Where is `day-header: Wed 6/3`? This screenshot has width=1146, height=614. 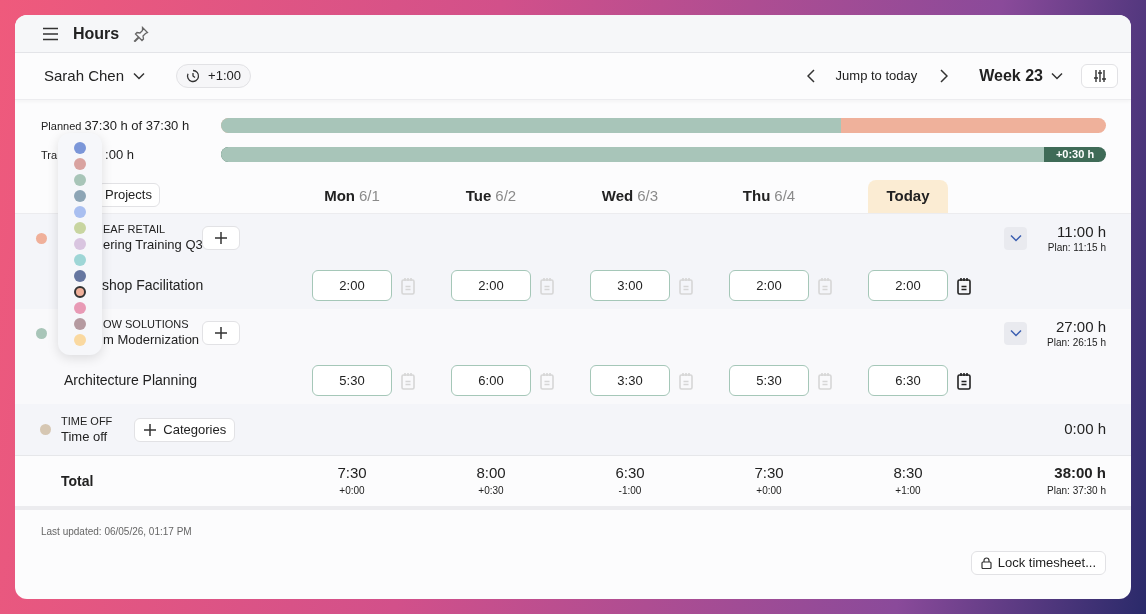
day-header: Wed 6/3 is located at coordinates (630, 196).